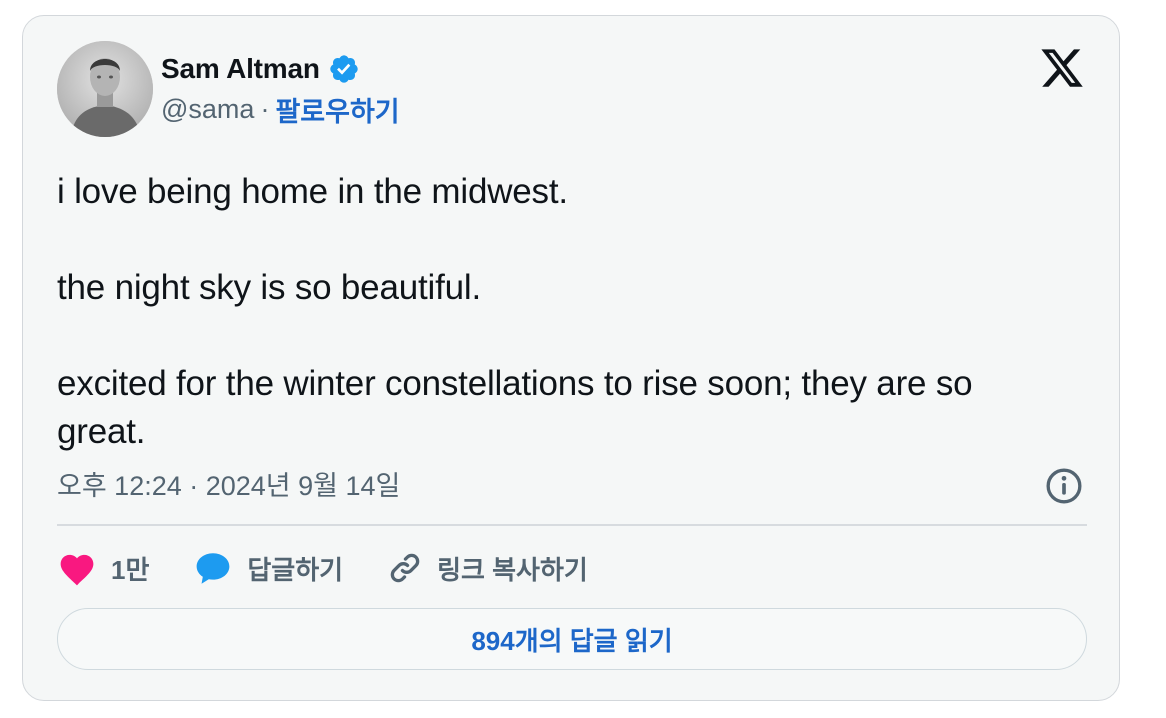  I want to click on copy-link-button: 링크 복사하기, so click(487, 568).